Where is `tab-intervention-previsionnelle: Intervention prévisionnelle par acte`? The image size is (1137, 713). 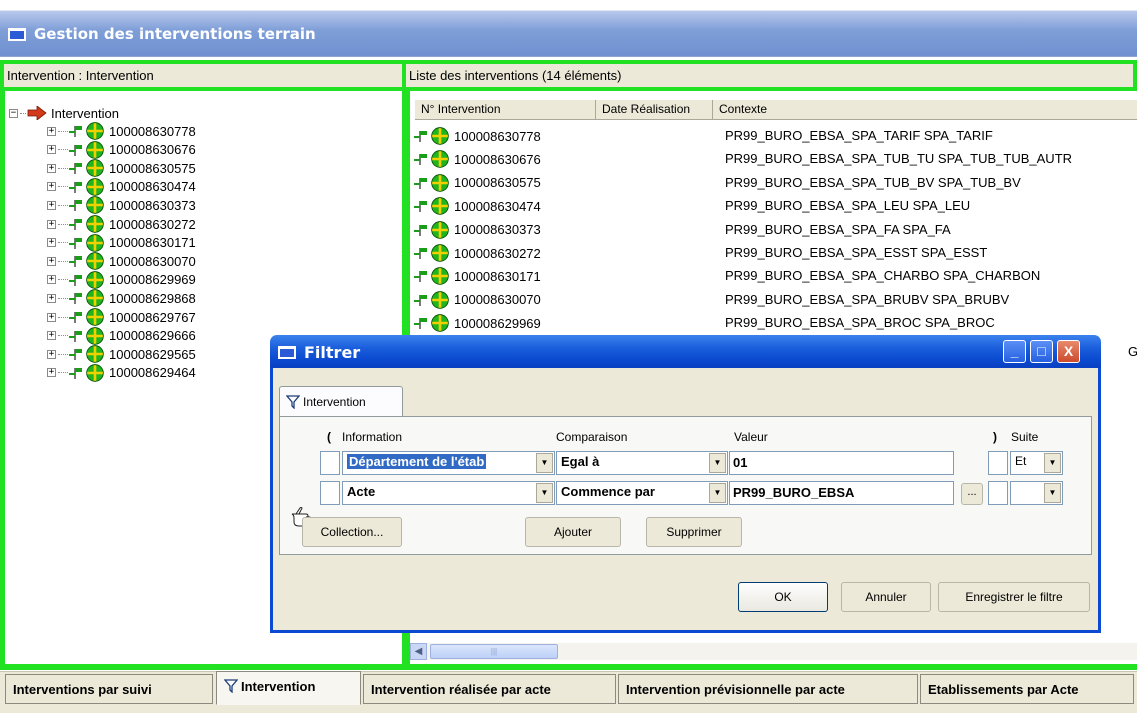
tab-intervention-previsionnelle: Intervention prévisionnelle par acte is located at coordinates (768, 689).